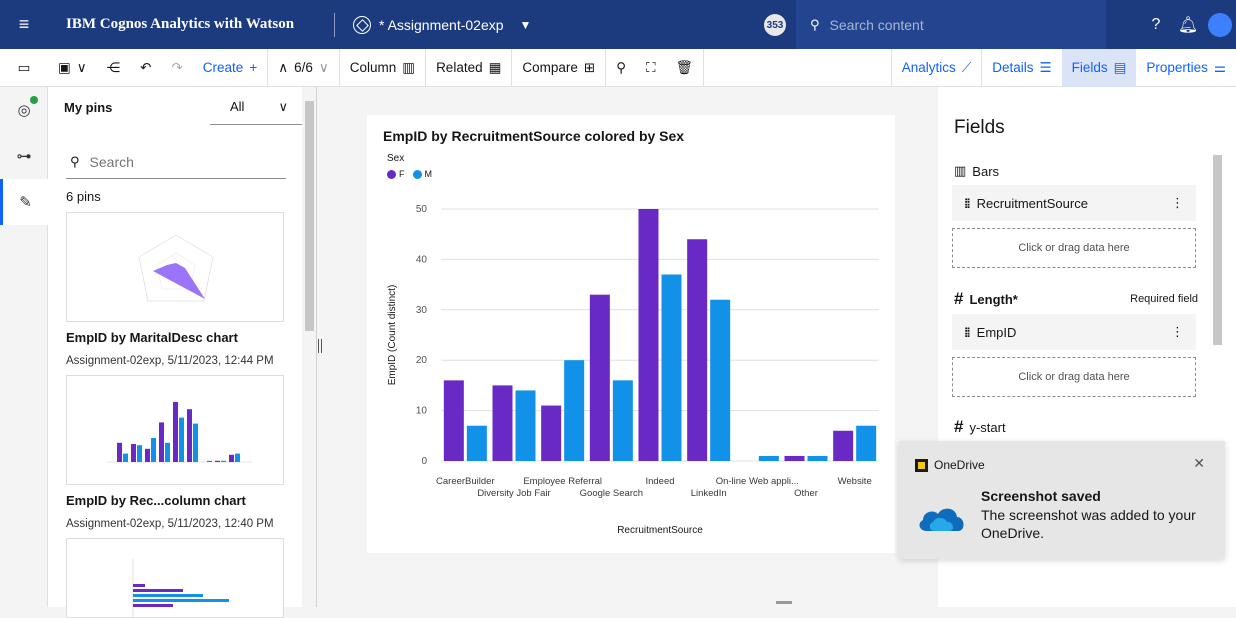  I want to click on share-icon: ⋲, so click(114, 68).